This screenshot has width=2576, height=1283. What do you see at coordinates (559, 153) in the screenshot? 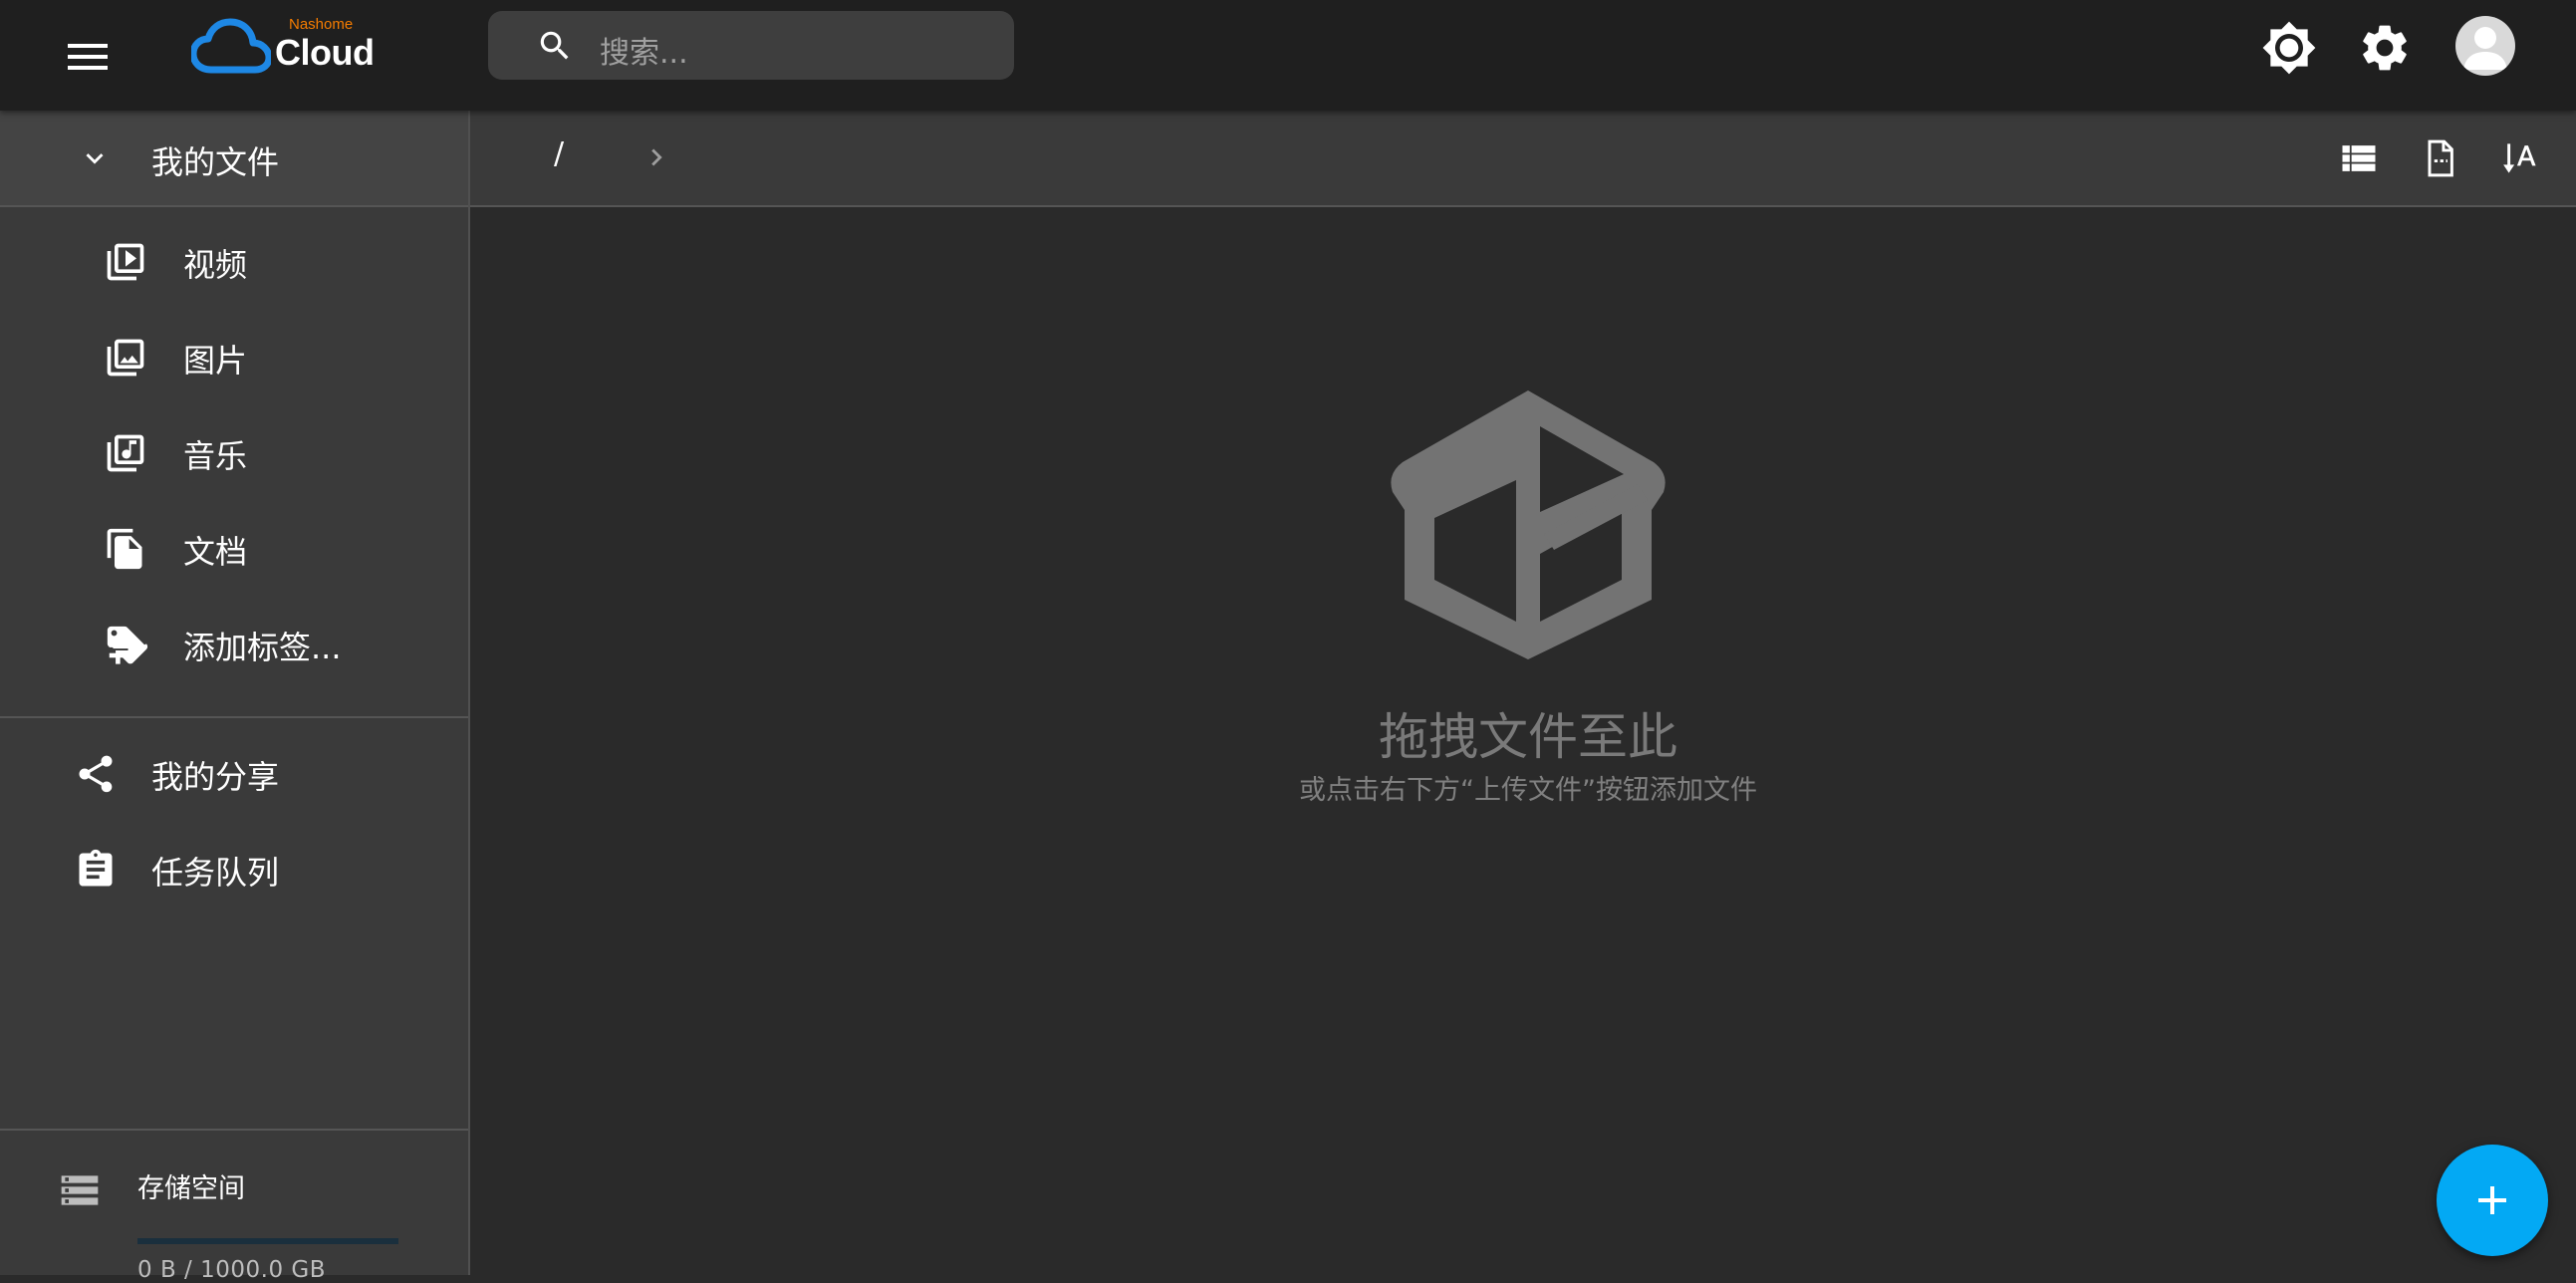
I see `breadcrumb-root: /` at bounding box center [559, 153].